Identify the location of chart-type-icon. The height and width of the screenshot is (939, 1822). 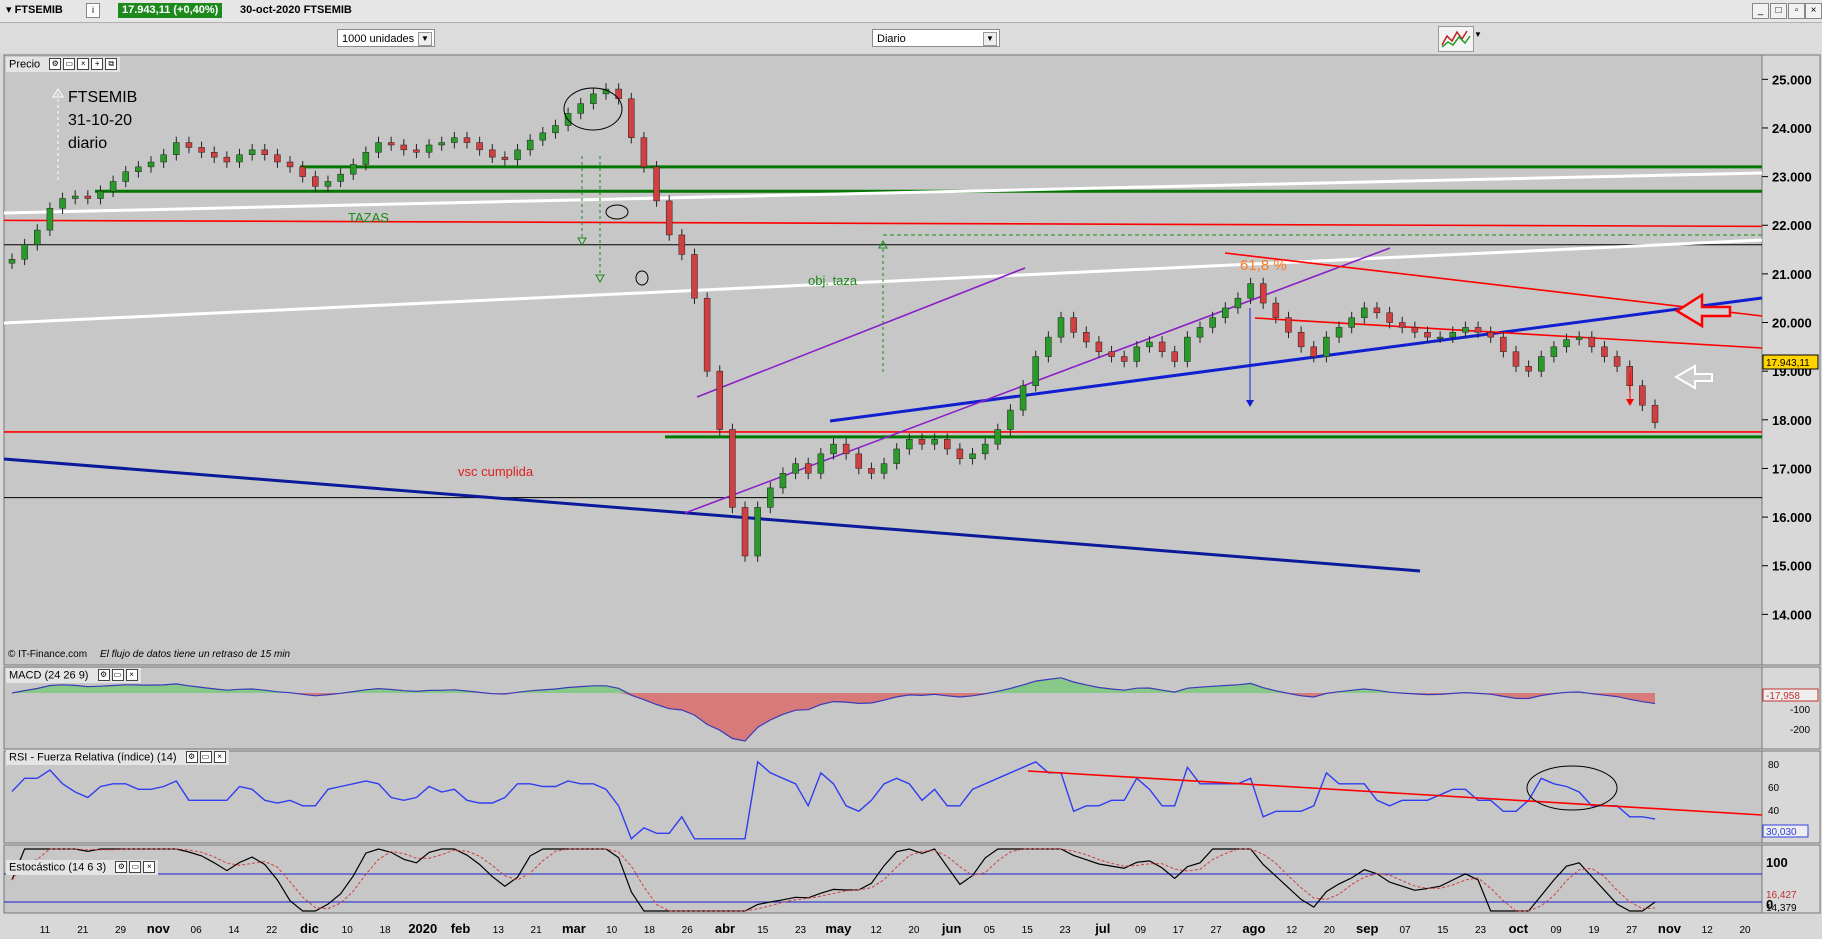
(1456, 39).